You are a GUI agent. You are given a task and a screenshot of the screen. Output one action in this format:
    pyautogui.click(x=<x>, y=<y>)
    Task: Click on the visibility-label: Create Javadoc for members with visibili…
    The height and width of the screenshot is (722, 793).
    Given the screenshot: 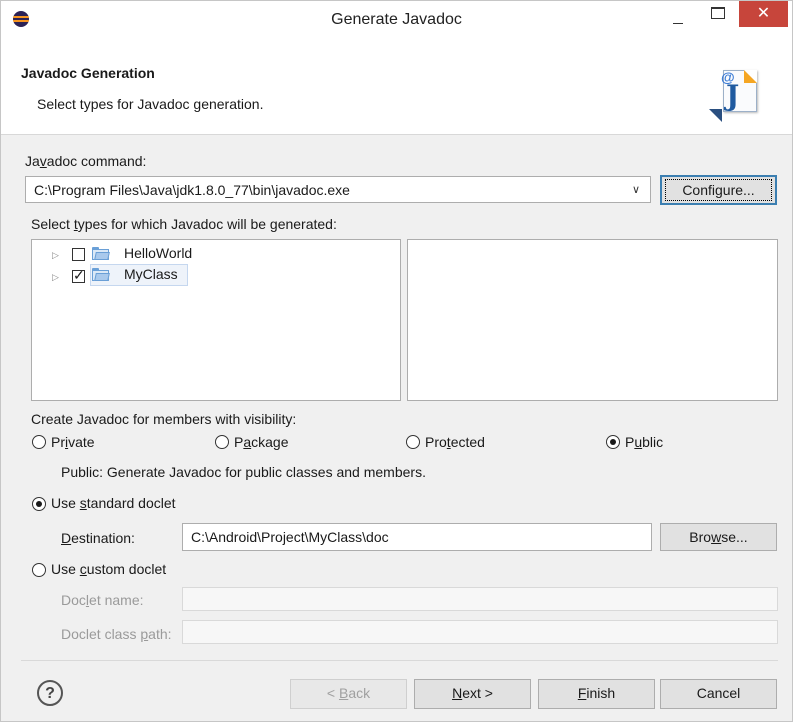 What is the action you would take?
    pyautogui.click(x=164, y=419)
    